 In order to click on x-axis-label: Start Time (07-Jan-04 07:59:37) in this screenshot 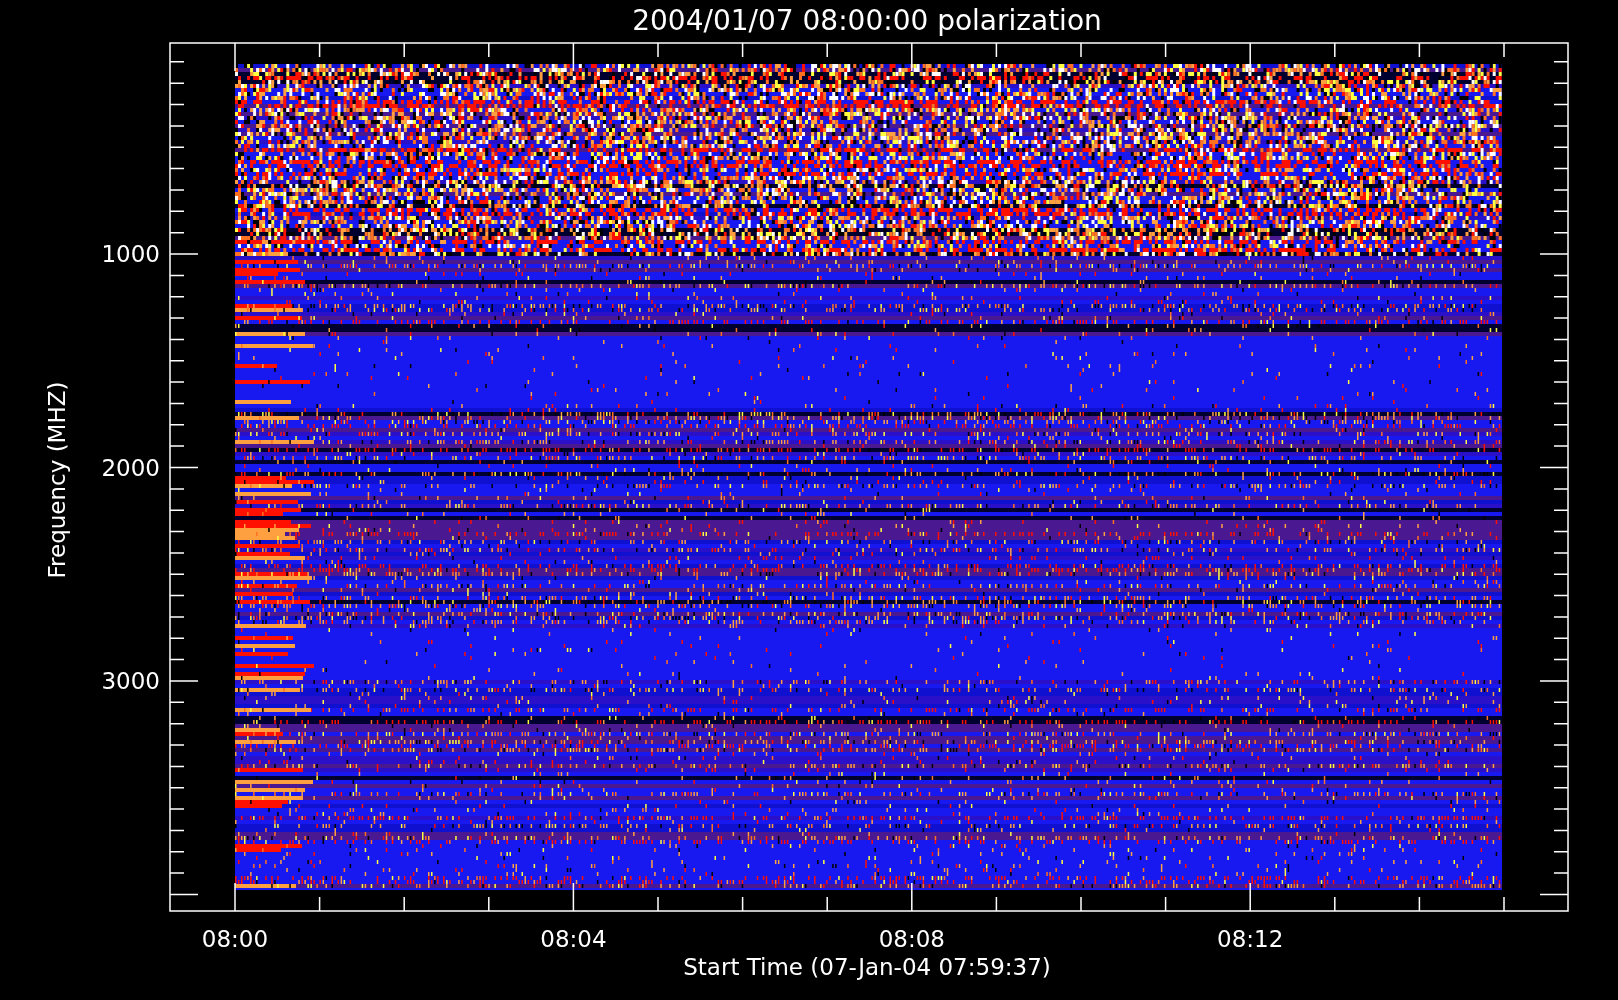, I will do `click(867, 967)`.